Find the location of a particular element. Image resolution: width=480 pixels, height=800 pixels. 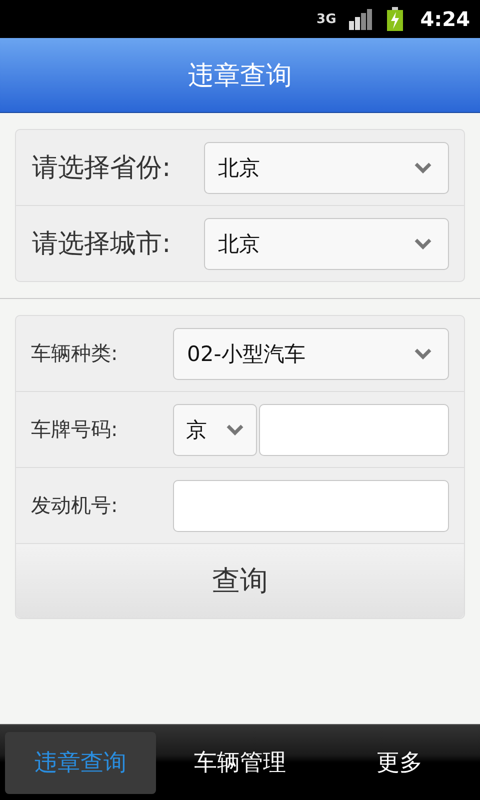

network-type-icon: 3G is located at coordinates (326, 19).